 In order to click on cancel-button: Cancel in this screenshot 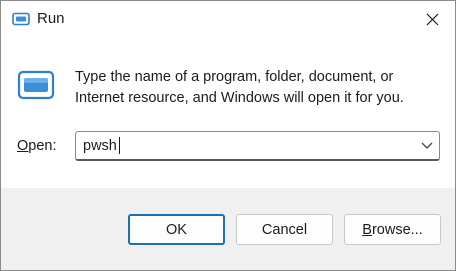, I will do `click(284, 229)`.